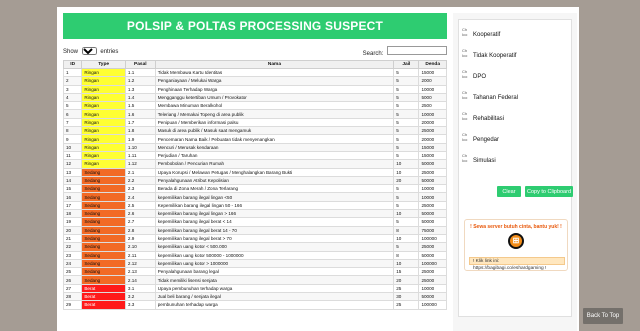  I want to click on nama-cell: Penyalahgunaan Atribut Kepolisian, so click(274, 180).